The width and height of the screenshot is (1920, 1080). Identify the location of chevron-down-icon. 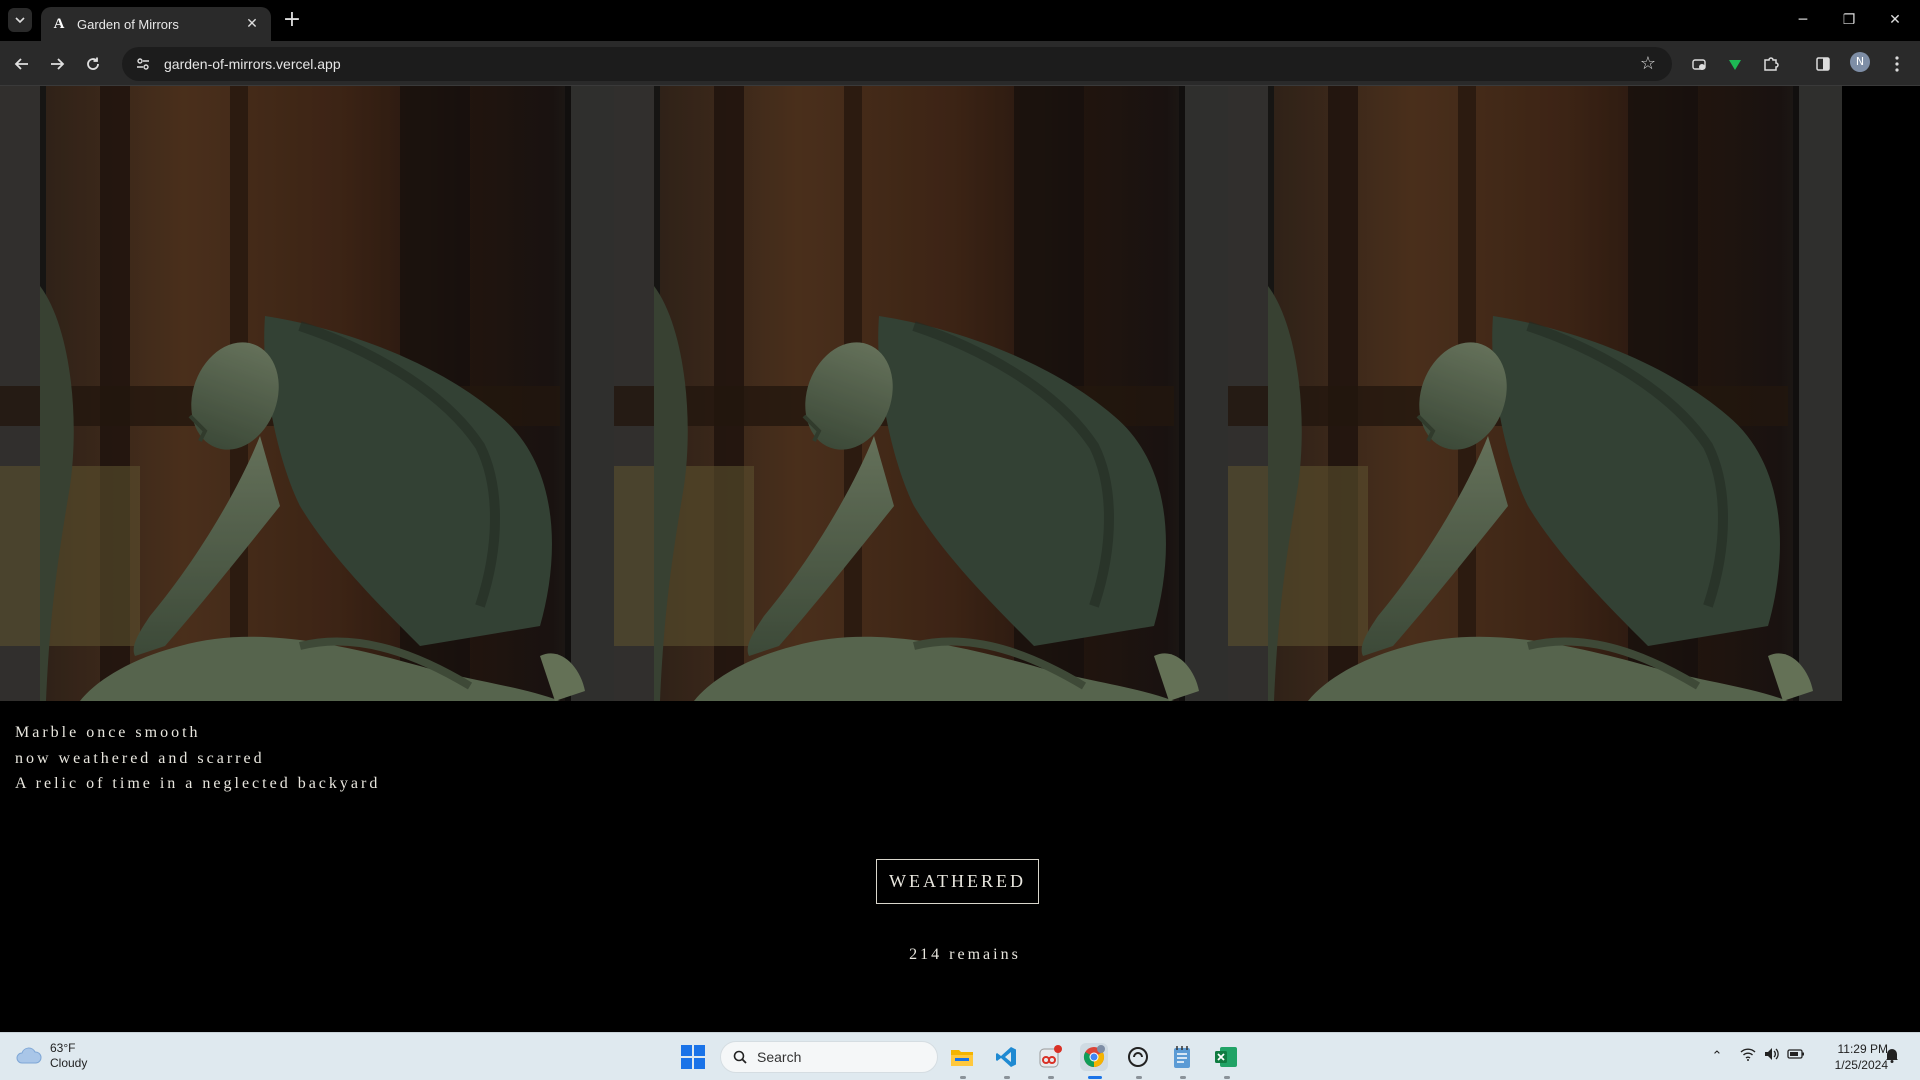
(20, 20).